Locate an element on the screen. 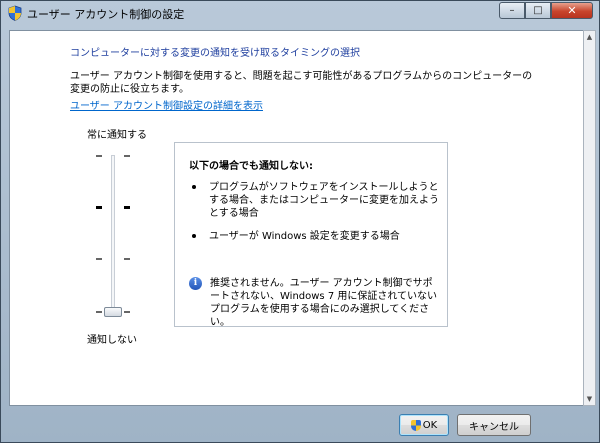  notification-level-slider-thumb is located at coordinates (113, 312).